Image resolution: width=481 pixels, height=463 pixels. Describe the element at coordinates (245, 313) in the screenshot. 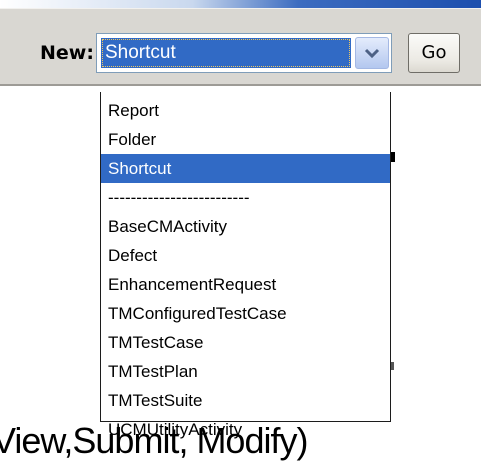

I see `dropdown-option-tmconfiguredtestcase: TMConfiguredTestCase` at that location.